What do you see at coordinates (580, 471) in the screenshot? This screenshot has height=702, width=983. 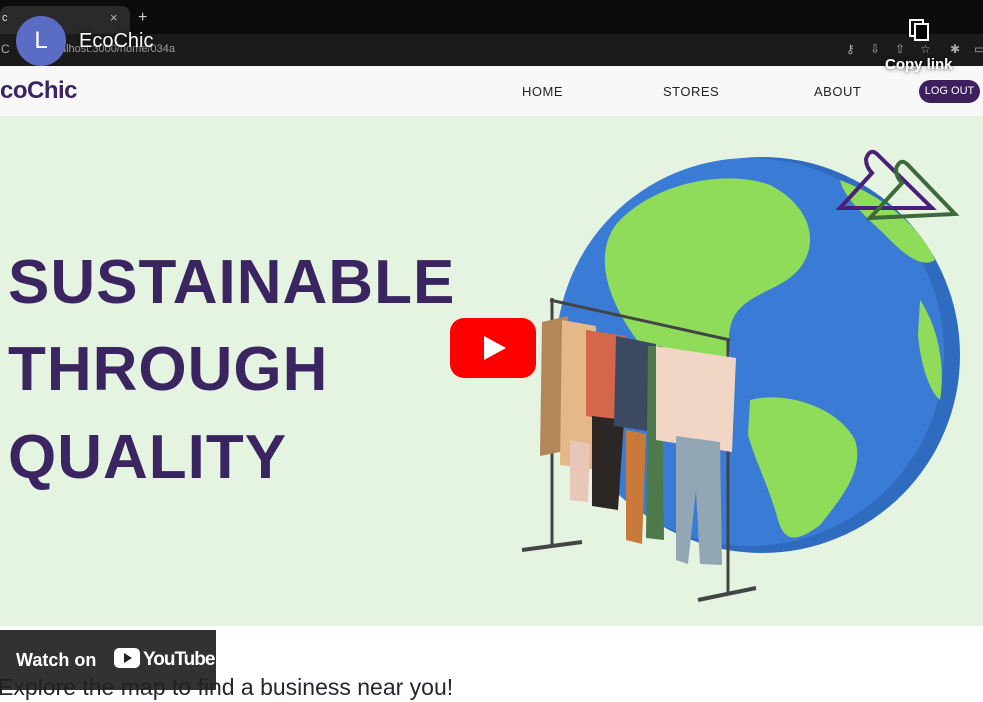 I see `garment-pink-skirt` at bounding box center [580, 471].